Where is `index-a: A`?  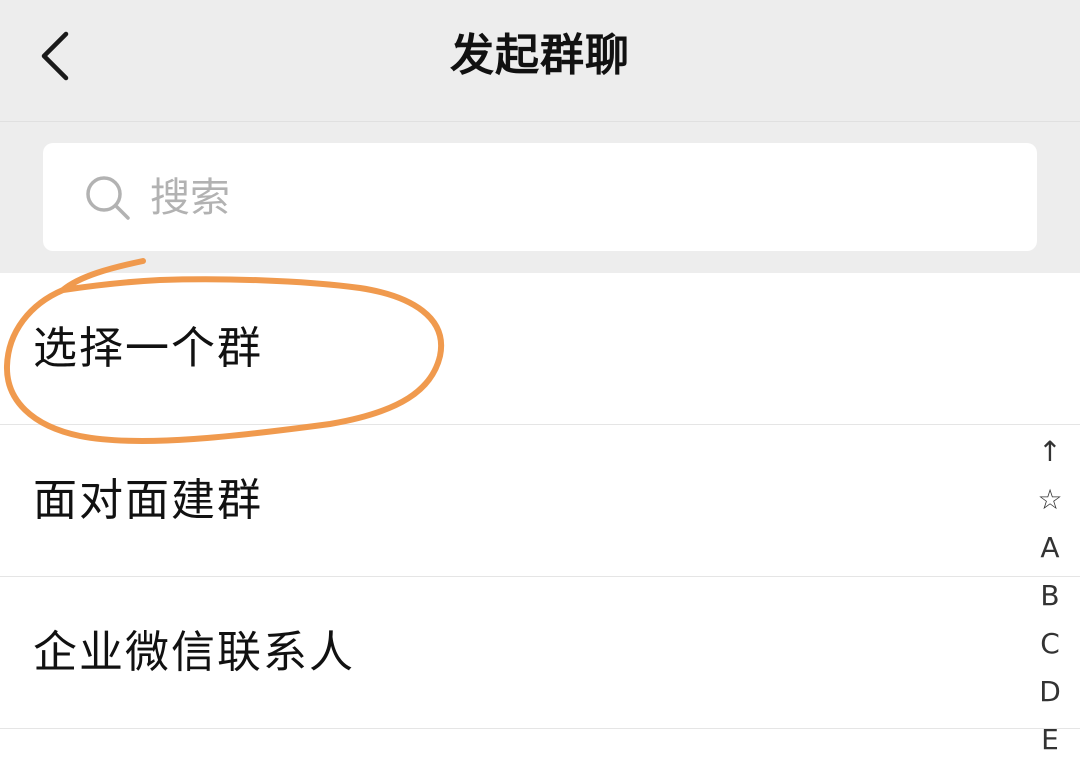 index-a: A is located at coordinates (1050, 548).